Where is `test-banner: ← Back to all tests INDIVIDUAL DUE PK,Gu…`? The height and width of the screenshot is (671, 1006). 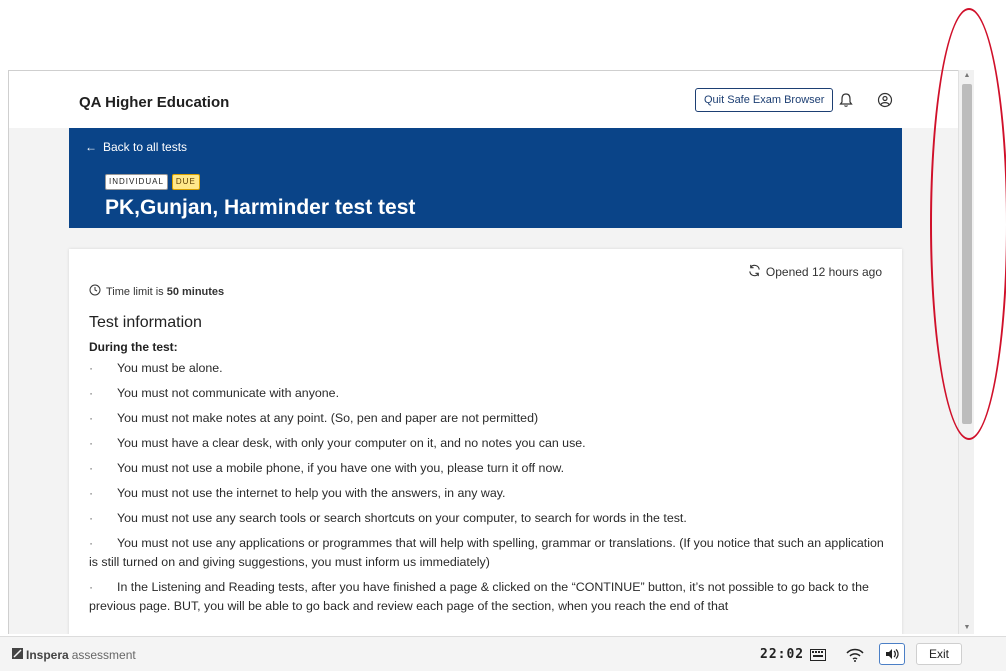
test-banner: ← Back to all tests INDIVIDUAL DUE PK,Gu… is located at coordinates (485, 178).